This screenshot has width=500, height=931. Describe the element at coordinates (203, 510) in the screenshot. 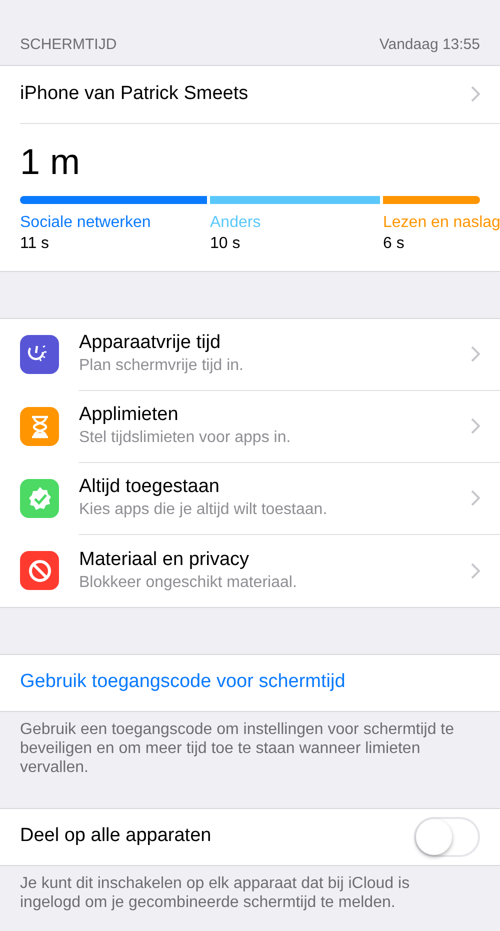

I see `setting-subtitle: Kies apps die je altijd wilt toestaan.` at that location.